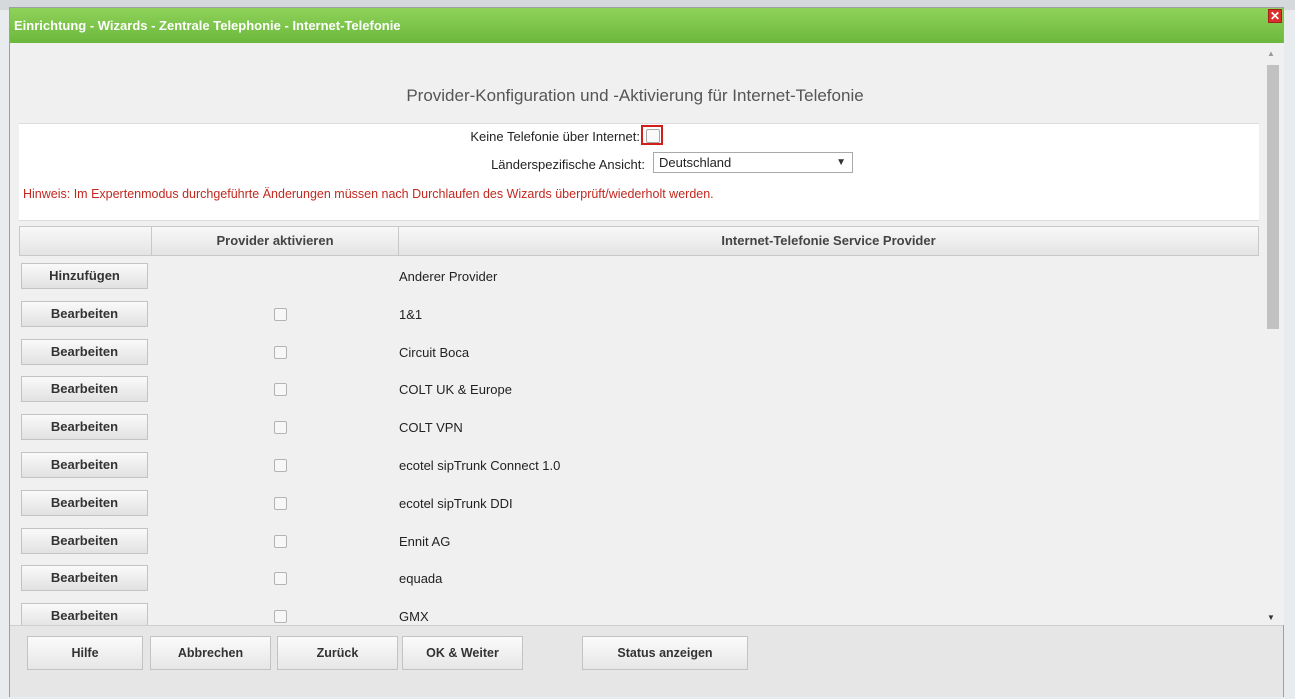  I want to click on provider-name: COLT UK & Europe, so click(455, 390).